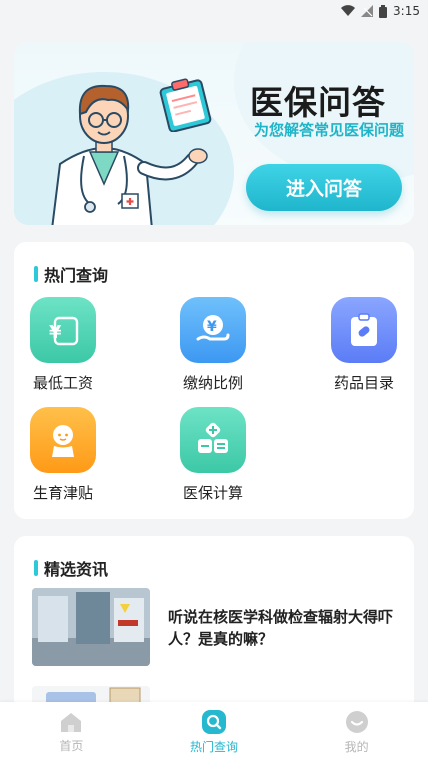 Image resolution: width=428 pixels, height=762 pixels. I want to click on pill-clipboard-icon, so click(364, 330).